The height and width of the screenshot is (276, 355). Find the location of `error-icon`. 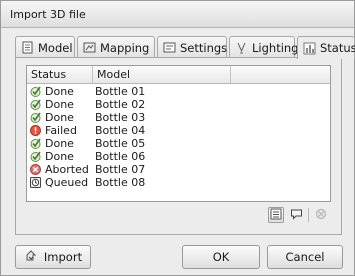

error-icon is located at coordinates (35, 130).